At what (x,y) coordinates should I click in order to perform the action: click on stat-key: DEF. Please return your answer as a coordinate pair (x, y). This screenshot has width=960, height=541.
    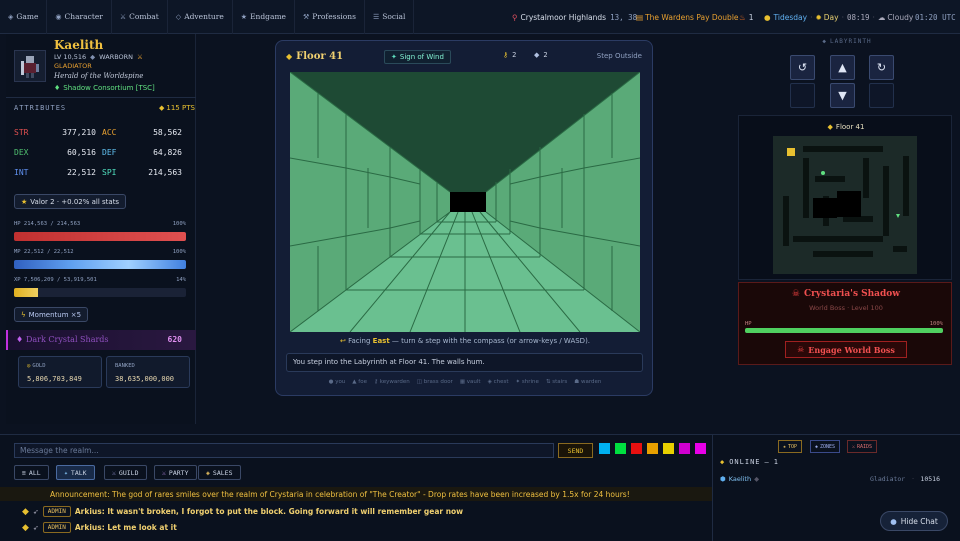
    Looking at the image, I should click on (109, 152).